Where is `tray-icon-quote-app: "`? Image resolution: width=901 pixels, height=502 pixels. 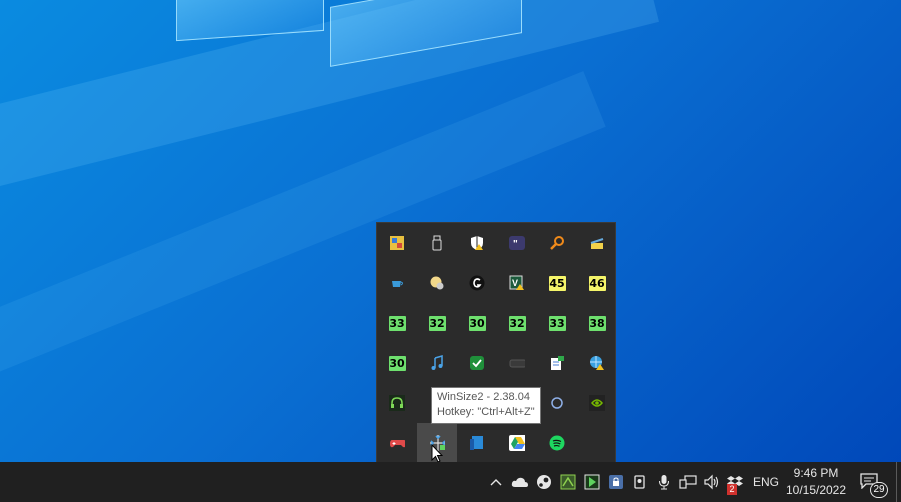 tray-icon-quote-app: " is located at coordinates (517, 243).